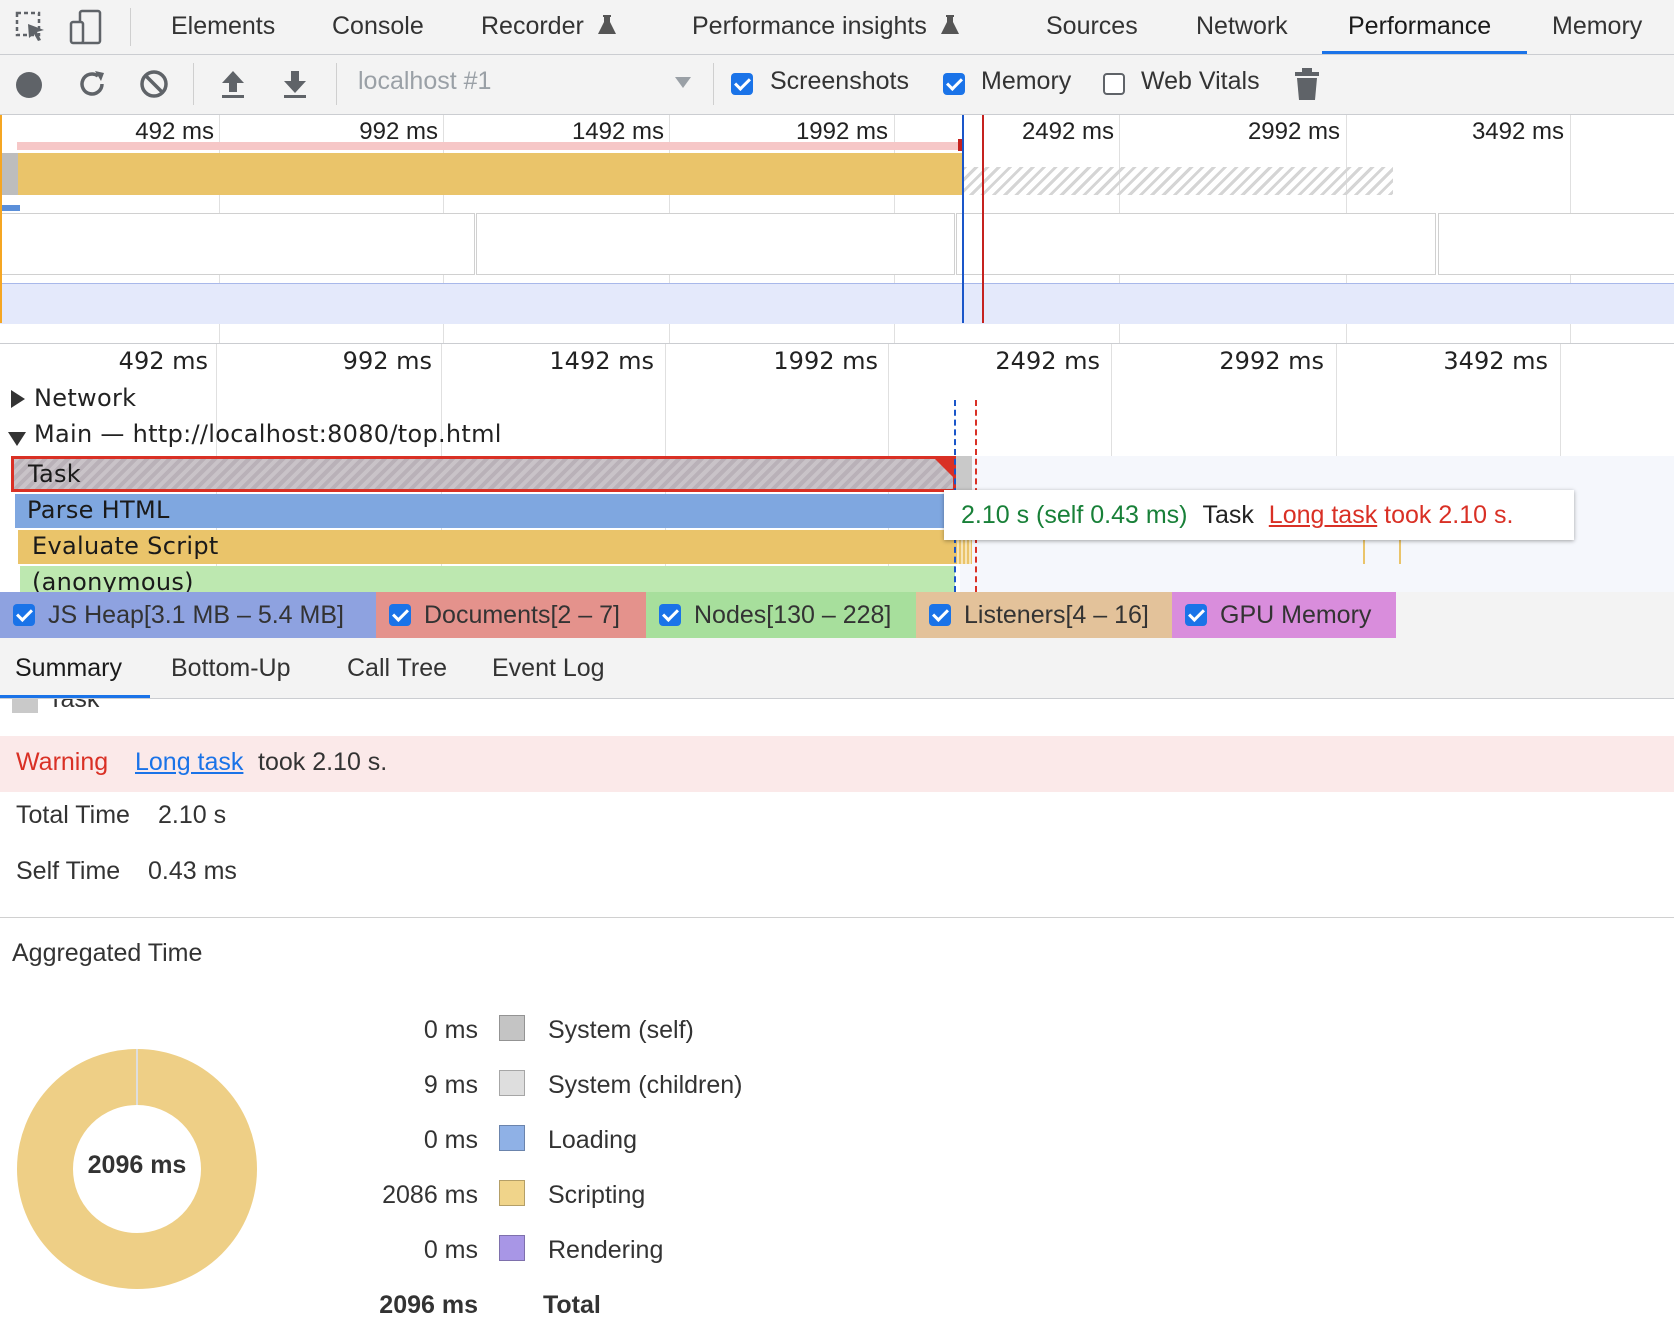 Image resolution: width=1674 pixels, height=1330 pixels. What do you see at coordinates (670, 615) in the screenshot?
I see `nodes-checkbox` at bounding box center [670, 615].